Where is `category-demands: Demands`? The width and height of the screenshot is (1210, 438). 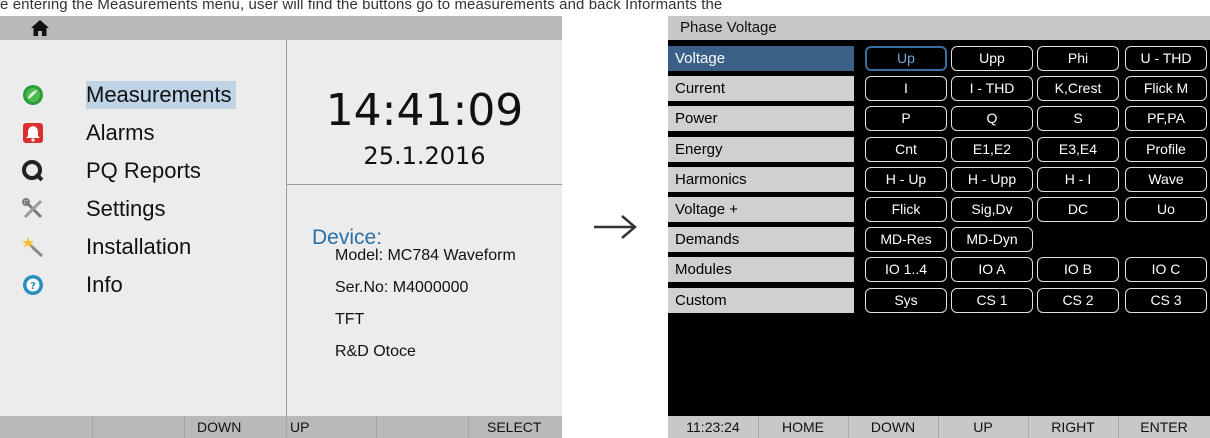
category-demands: Demands is located at coordinates (761, 240).